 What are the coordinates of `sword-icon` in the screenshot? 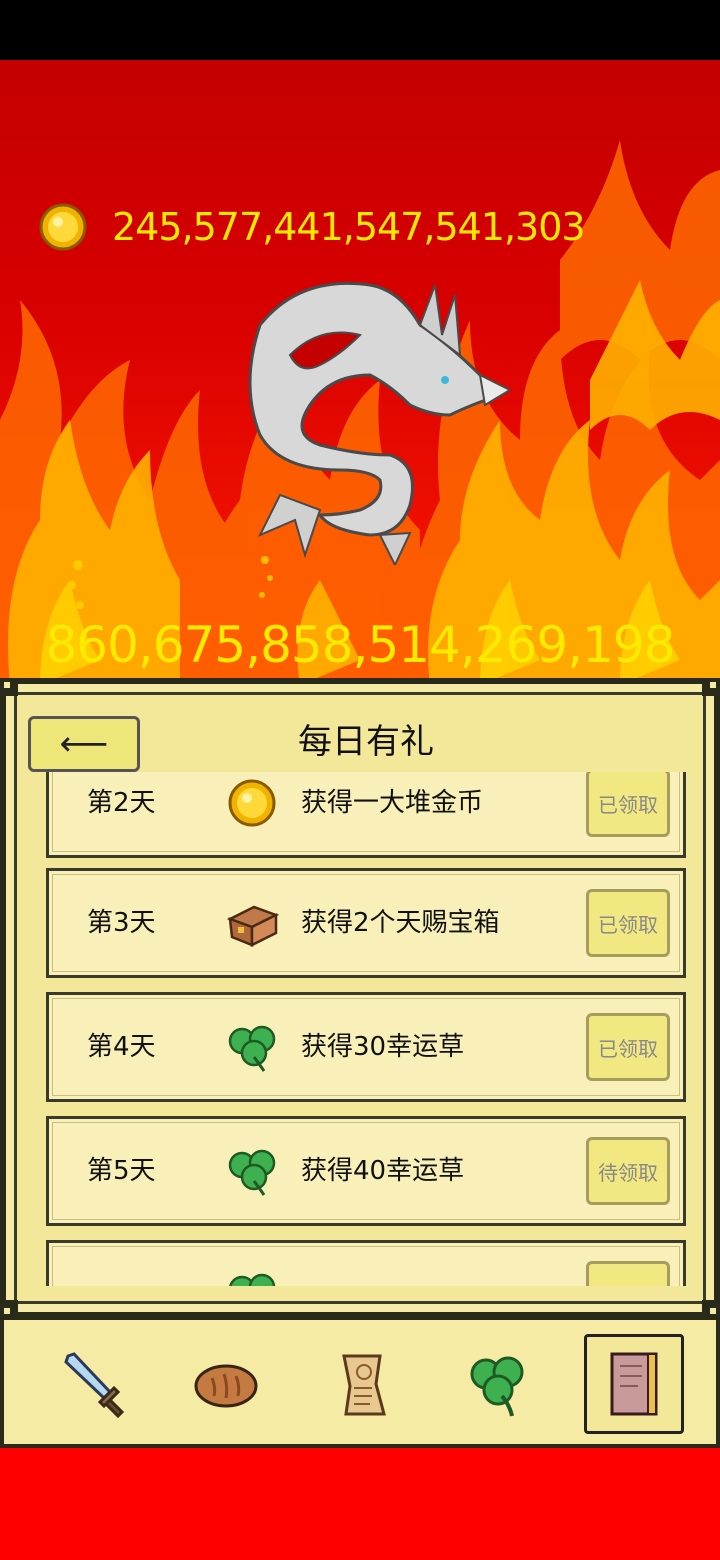 It's located at (94, 1385).